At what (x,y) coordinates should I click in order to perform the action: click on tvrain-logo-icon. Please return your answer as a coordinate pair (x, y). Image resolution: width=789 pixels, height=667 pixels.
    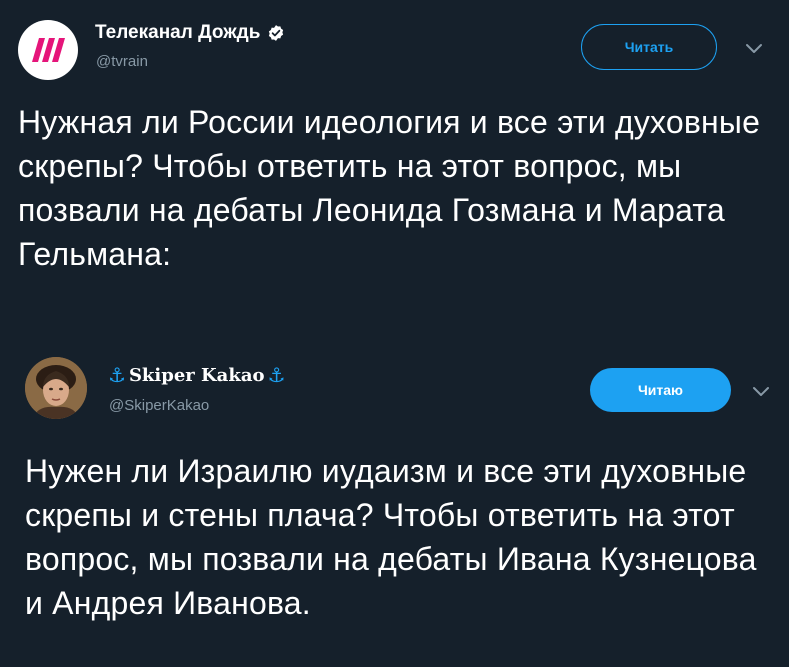
    Looking at the image, I should click on (48, 50).